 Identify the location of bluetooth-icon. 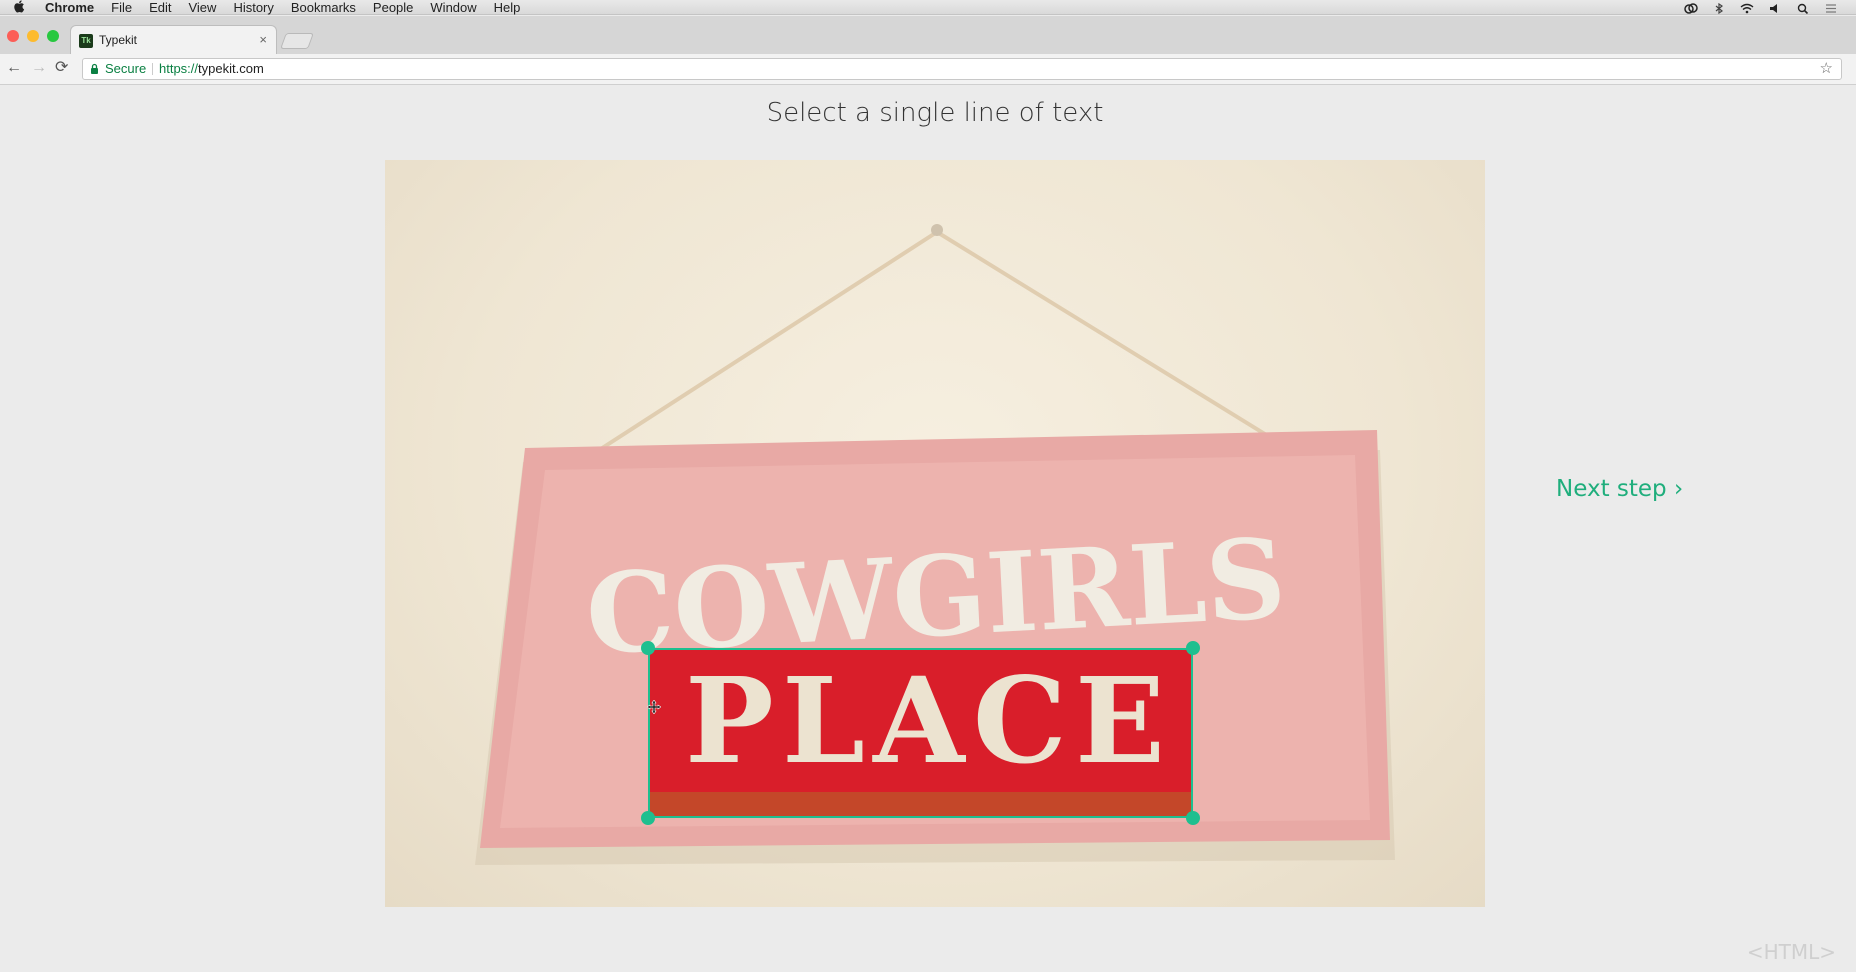
(1719, 8).